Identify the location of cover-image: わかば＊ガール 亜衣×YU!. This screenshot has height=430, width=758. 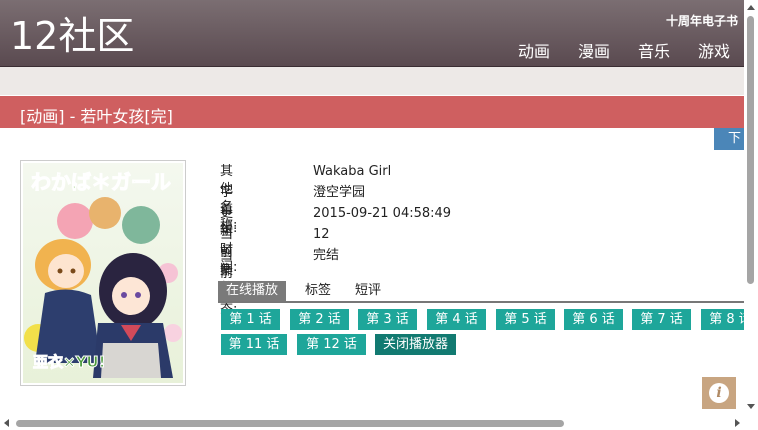
(103, 273).